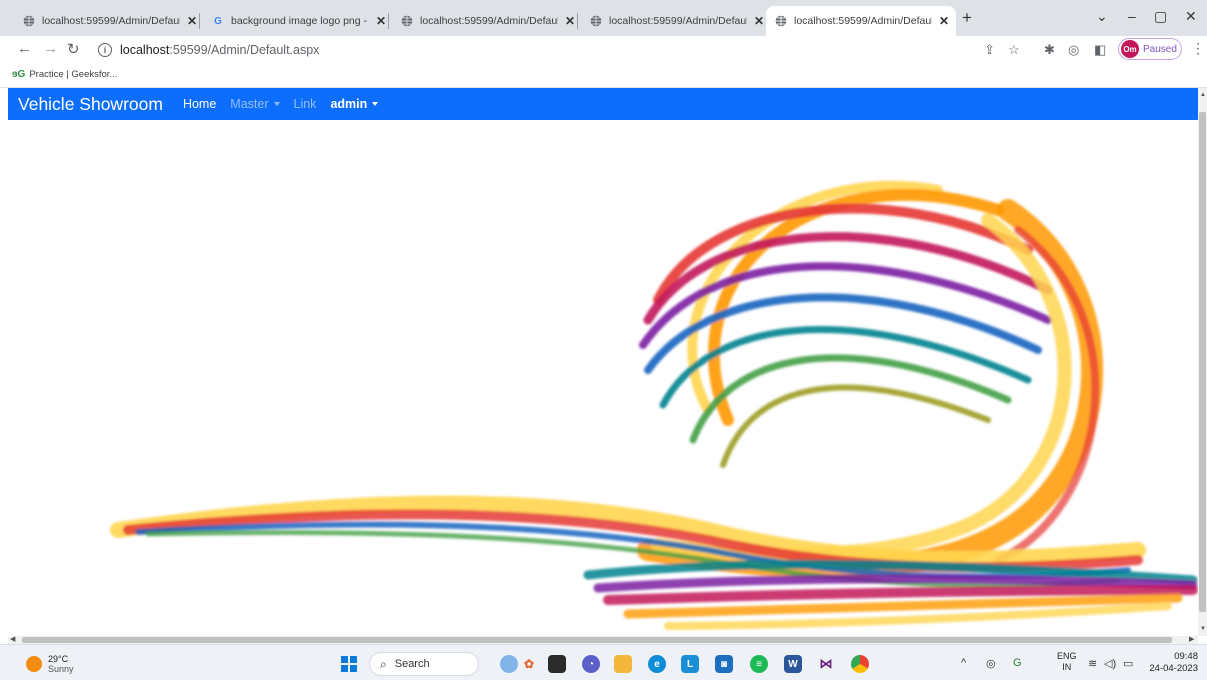  I want to click on nav-link-link: Link, so click(305, 104).